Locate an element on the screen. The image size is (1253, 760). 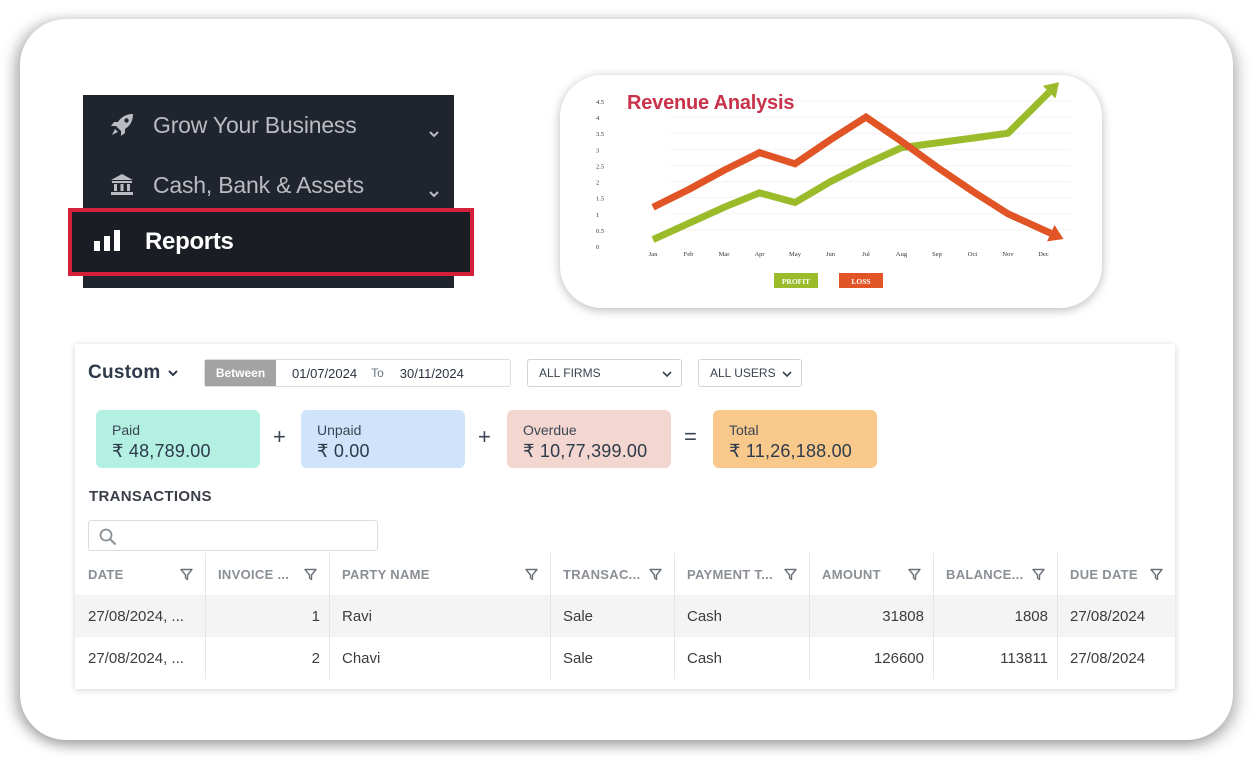
x-tick-label: May is located at coordinates (795, 254).